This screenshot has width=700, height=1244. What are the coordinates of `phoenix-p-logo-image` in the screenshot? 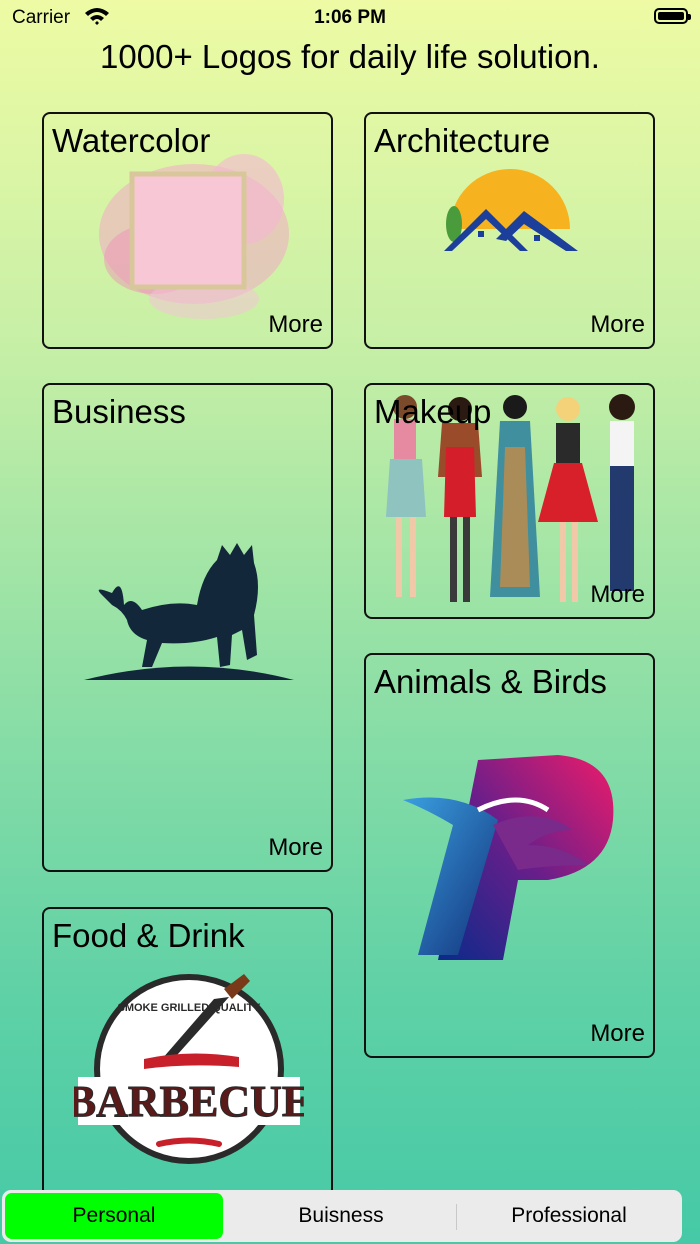 It's located at (508, 857).